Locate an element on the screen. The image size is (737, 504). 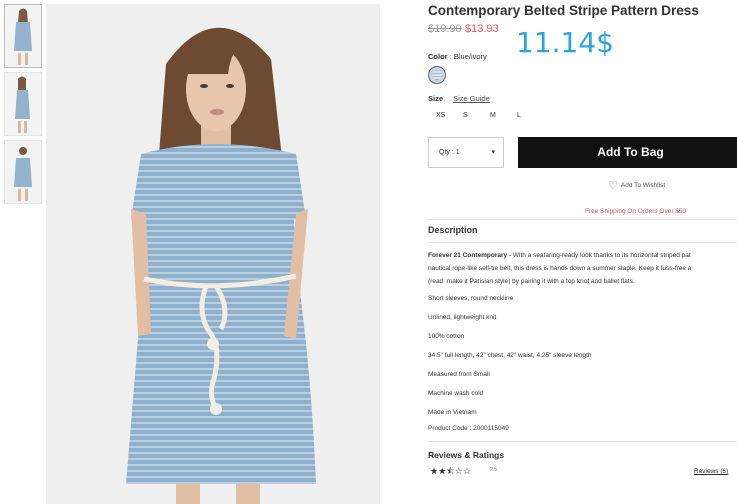
wishlist-label: Add To Wishlist is located at coordinates (643, 185).